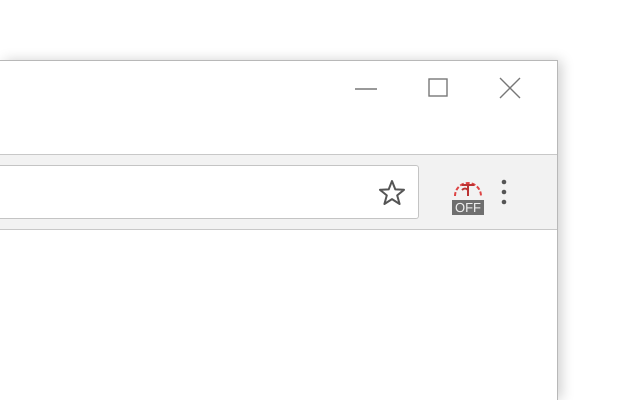 The width and height of the screenshot is (640, 400). What do you see at coordinates (468, 192) in the screenshot?
I see `extension-button: OFF` at bounding box center [468, 192].